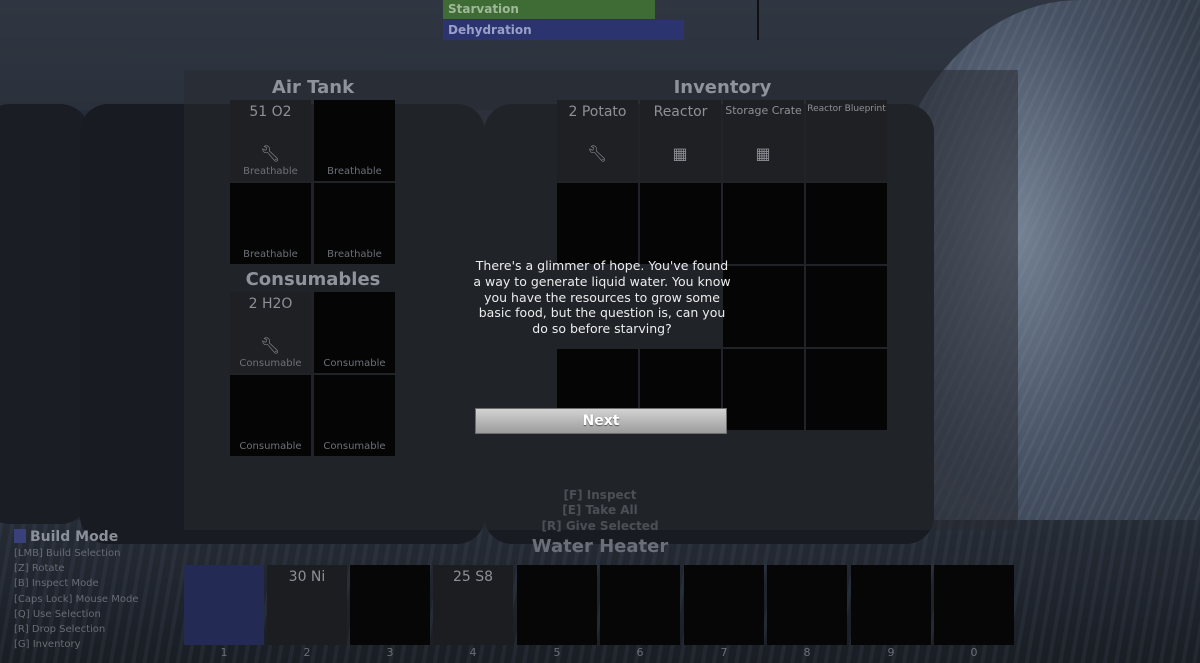 This screenshot has height=663, width=1200. I want to click on hotbar-slot-2: 30 Ni, so click(307, 605).